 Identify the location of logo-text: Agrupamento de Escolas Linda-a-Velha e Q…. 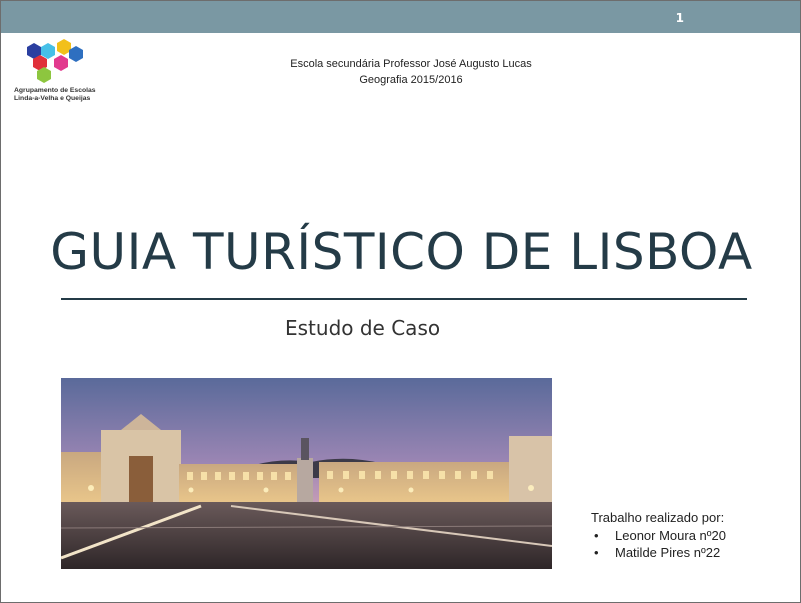
(55, 94).